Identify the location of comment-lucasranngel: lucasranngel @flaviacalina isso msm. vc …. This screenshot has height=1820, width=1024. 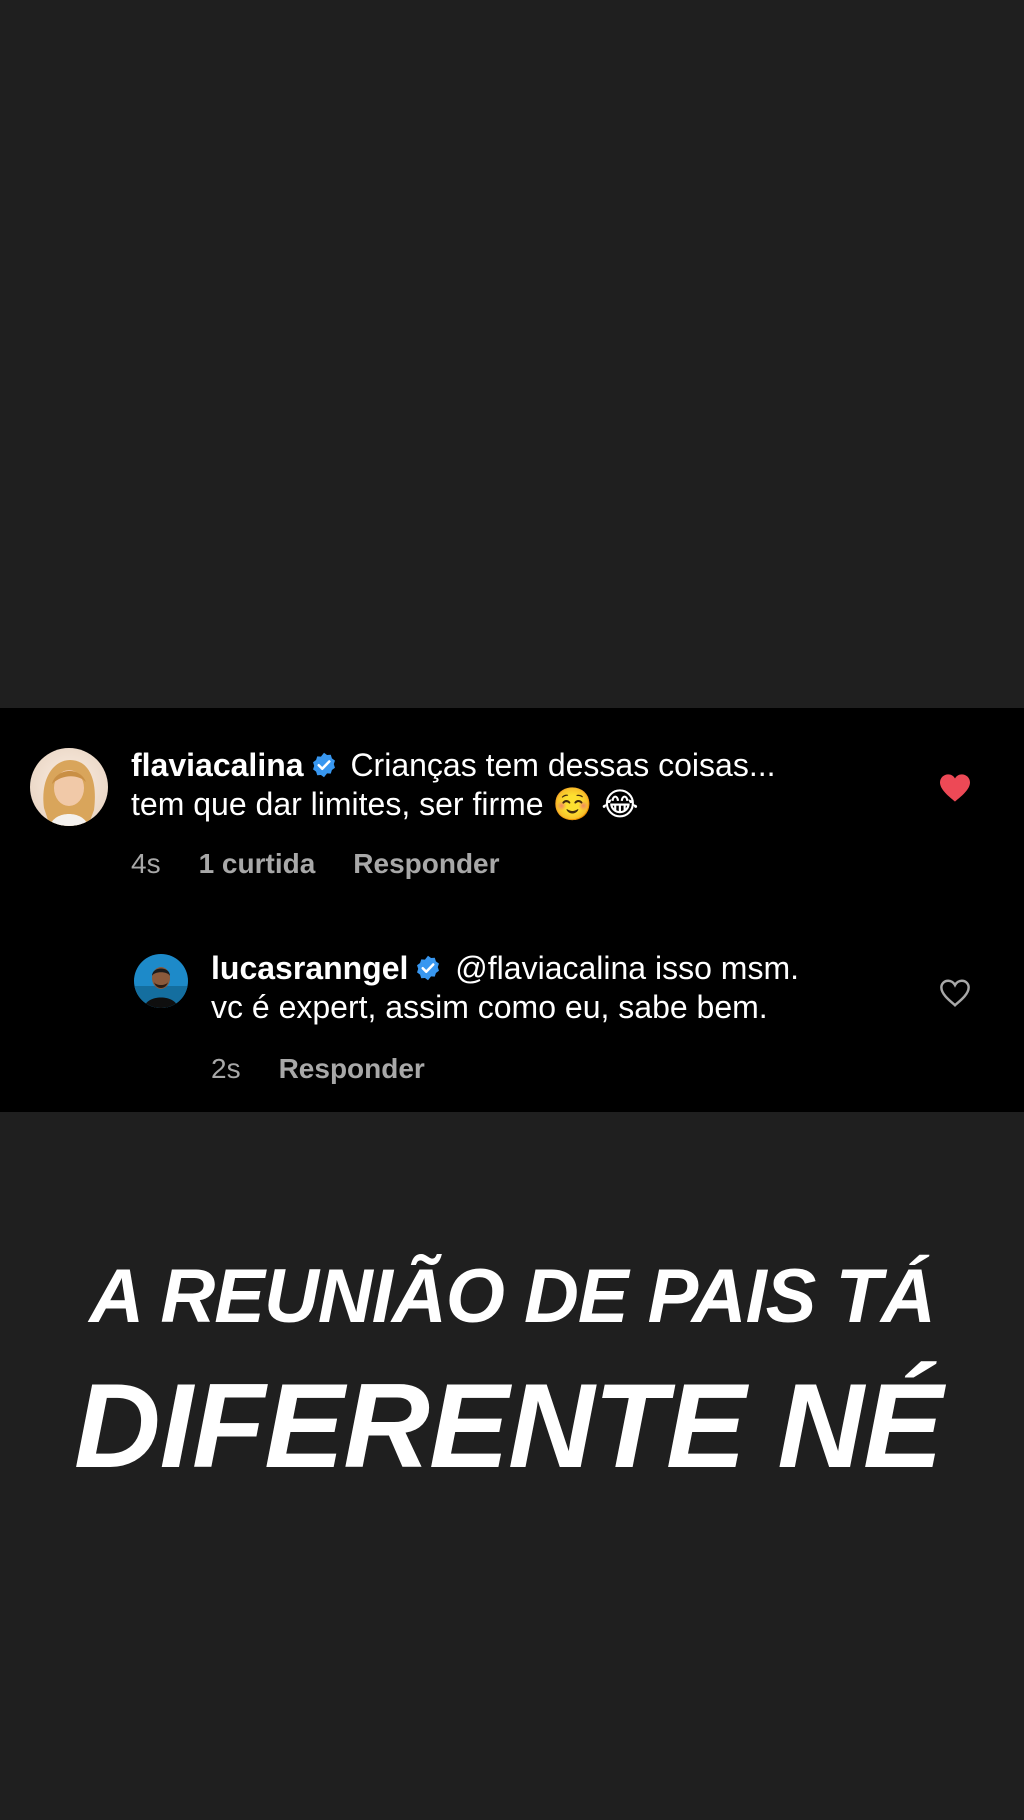
(512, 1003).